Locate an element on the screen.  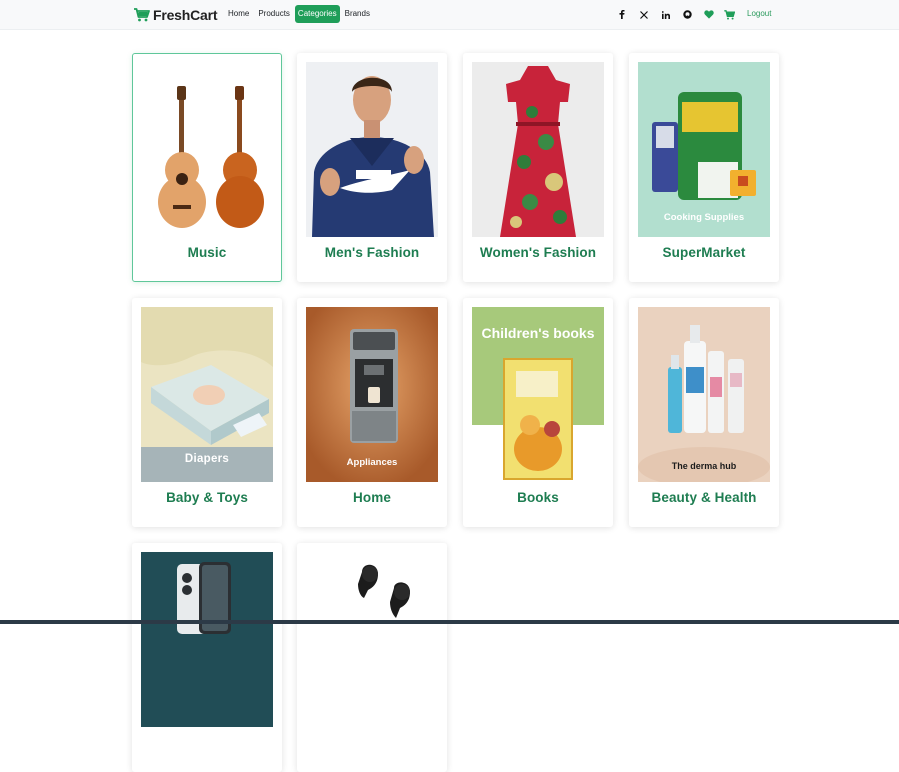
category-card-womens-fashion: Women's Fashion is located at coordinates (538, 167).